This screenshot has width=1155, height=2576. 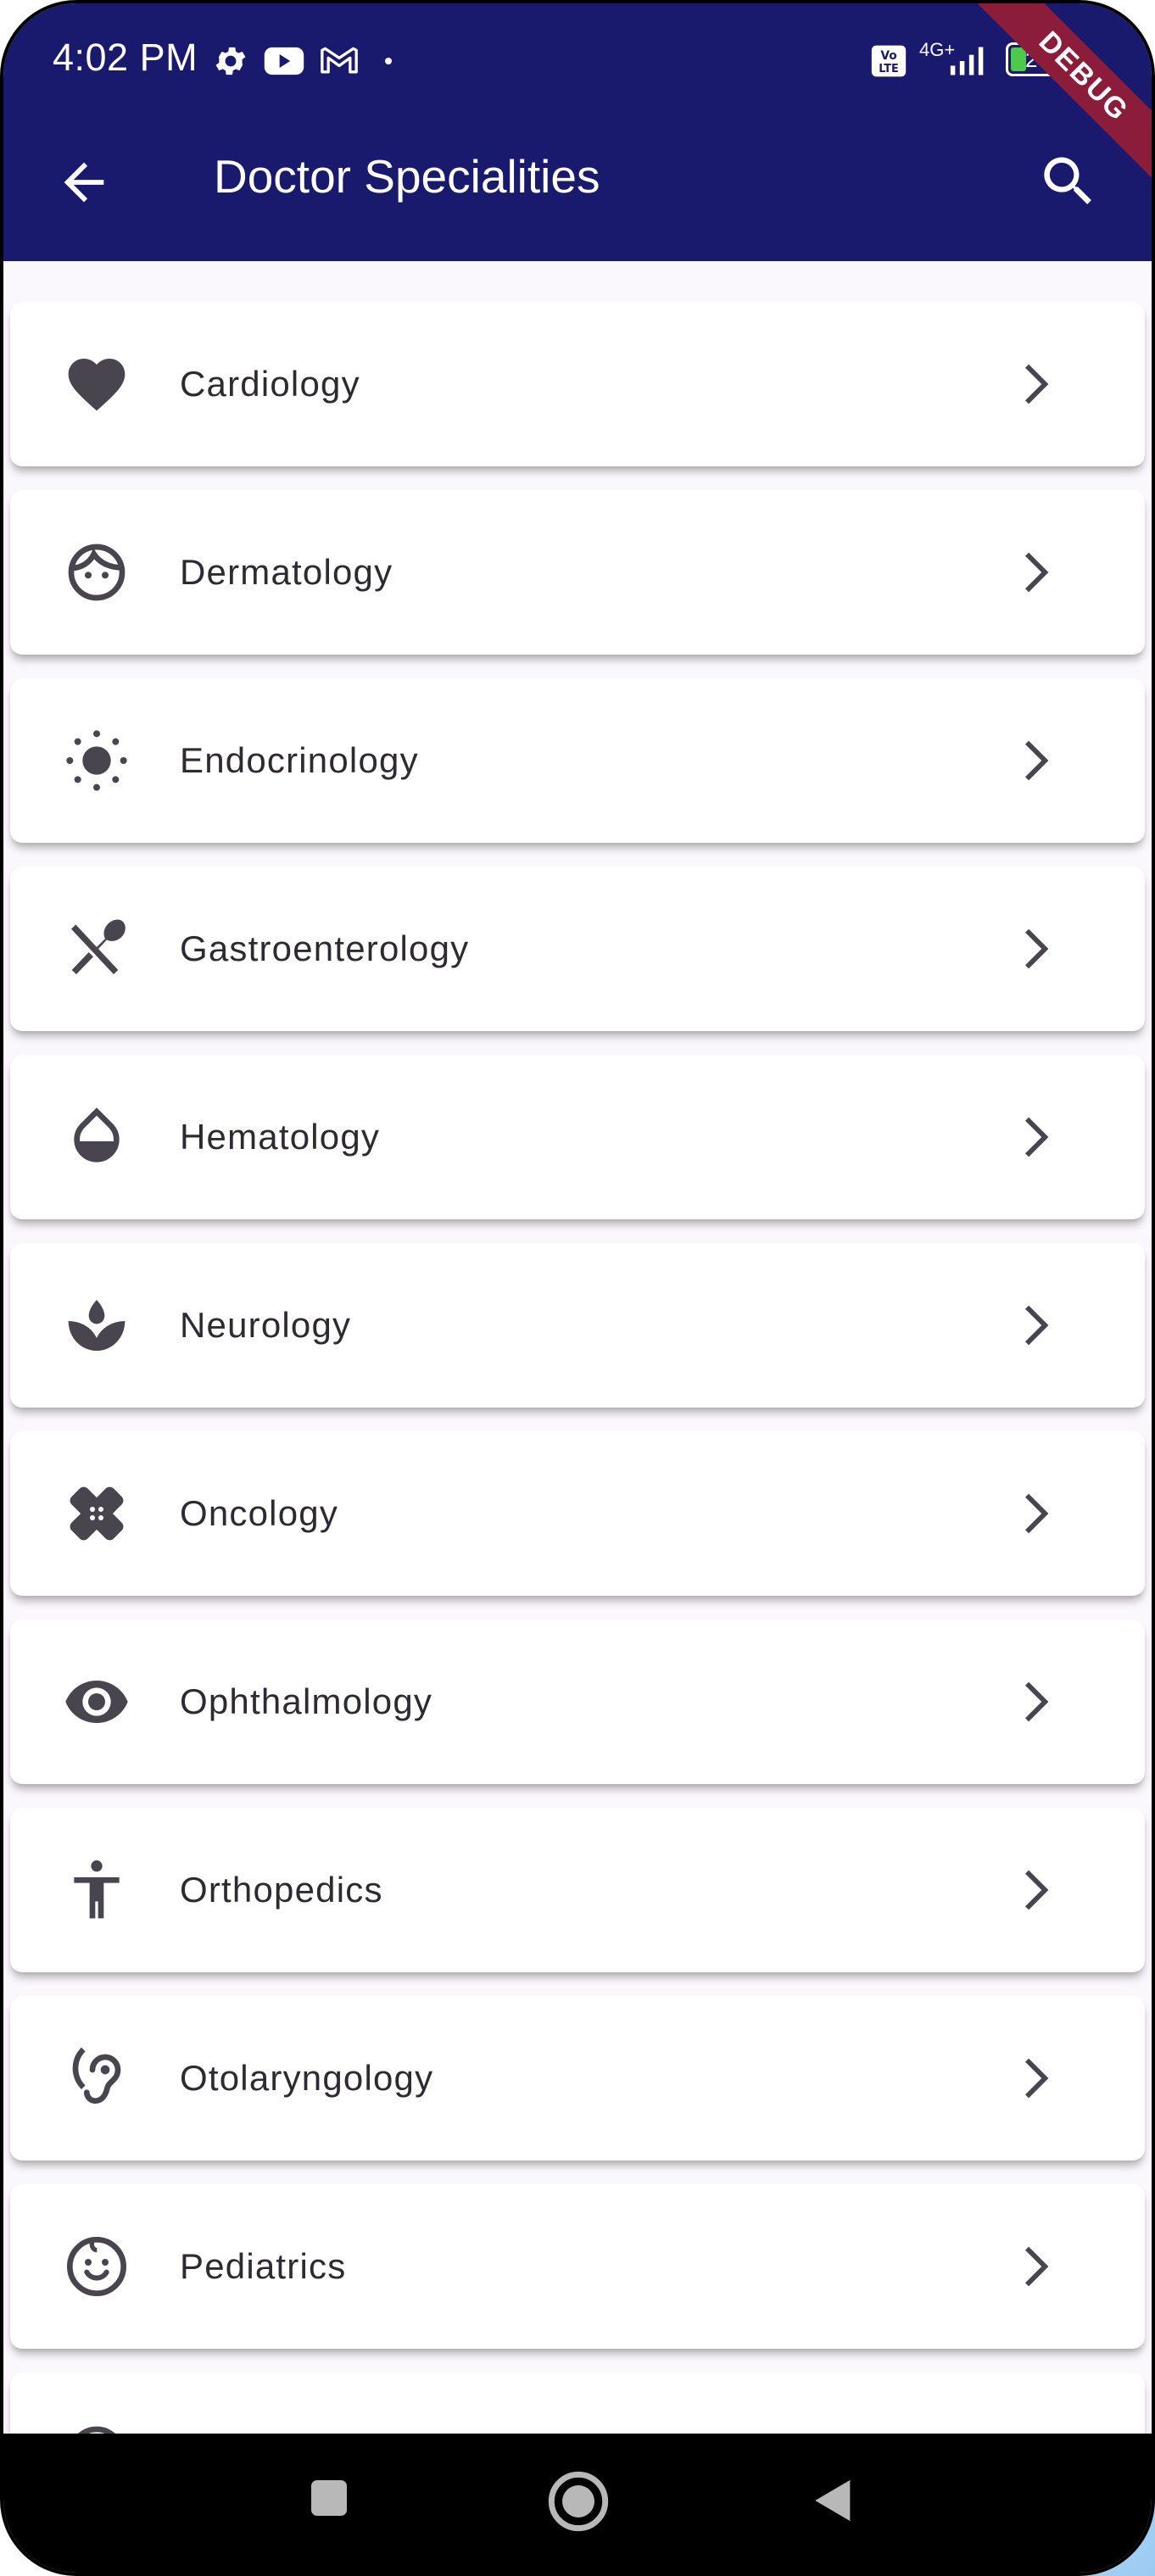 I want to click on speciality-row-orthopedics: Orthopedics, so click(x=577, y=1890).